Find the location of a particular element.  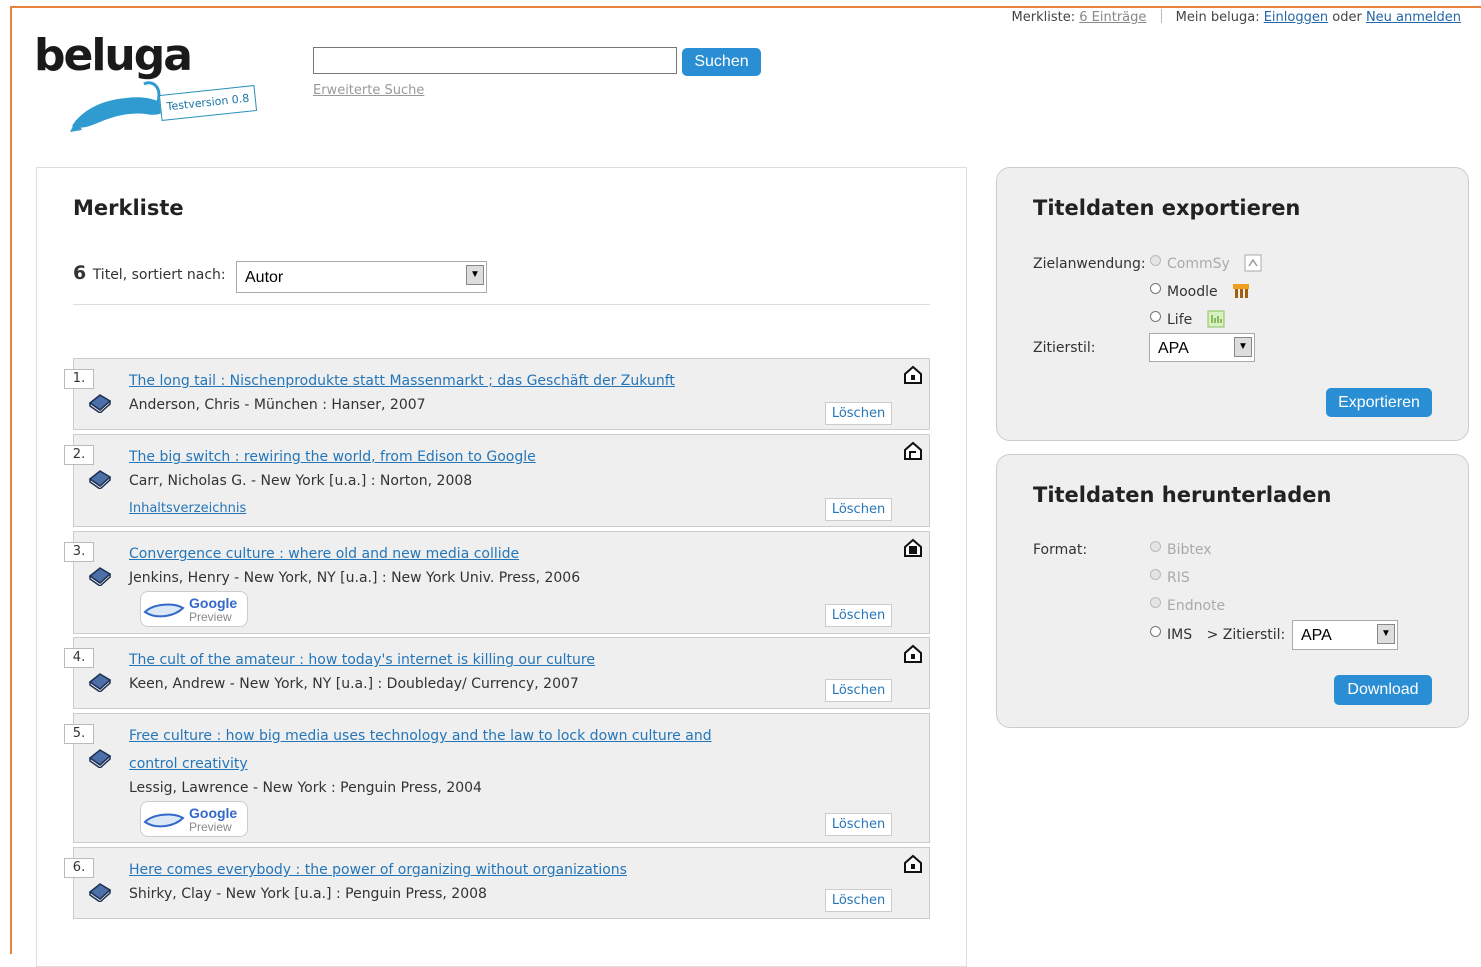

radio-ims: IMS > Zitierstil: is located at coordinates (1217, 634).